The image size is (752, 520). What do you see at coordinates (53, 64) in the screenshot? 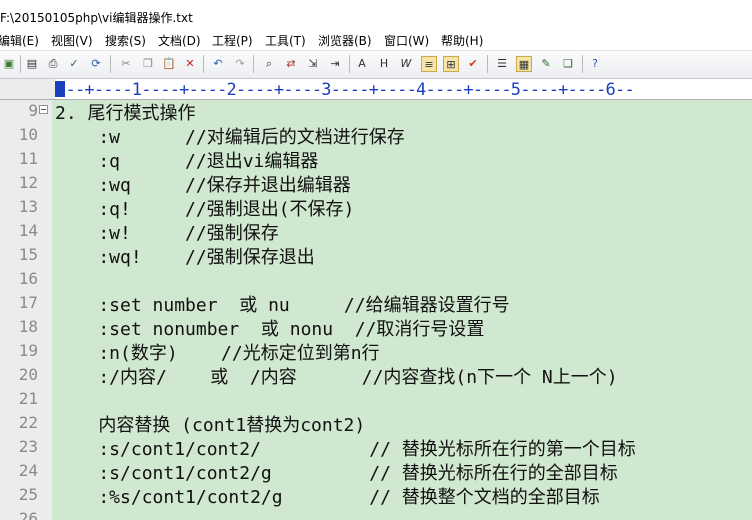
I see `print-icon: ⎙` at bounding box center [53, 64].